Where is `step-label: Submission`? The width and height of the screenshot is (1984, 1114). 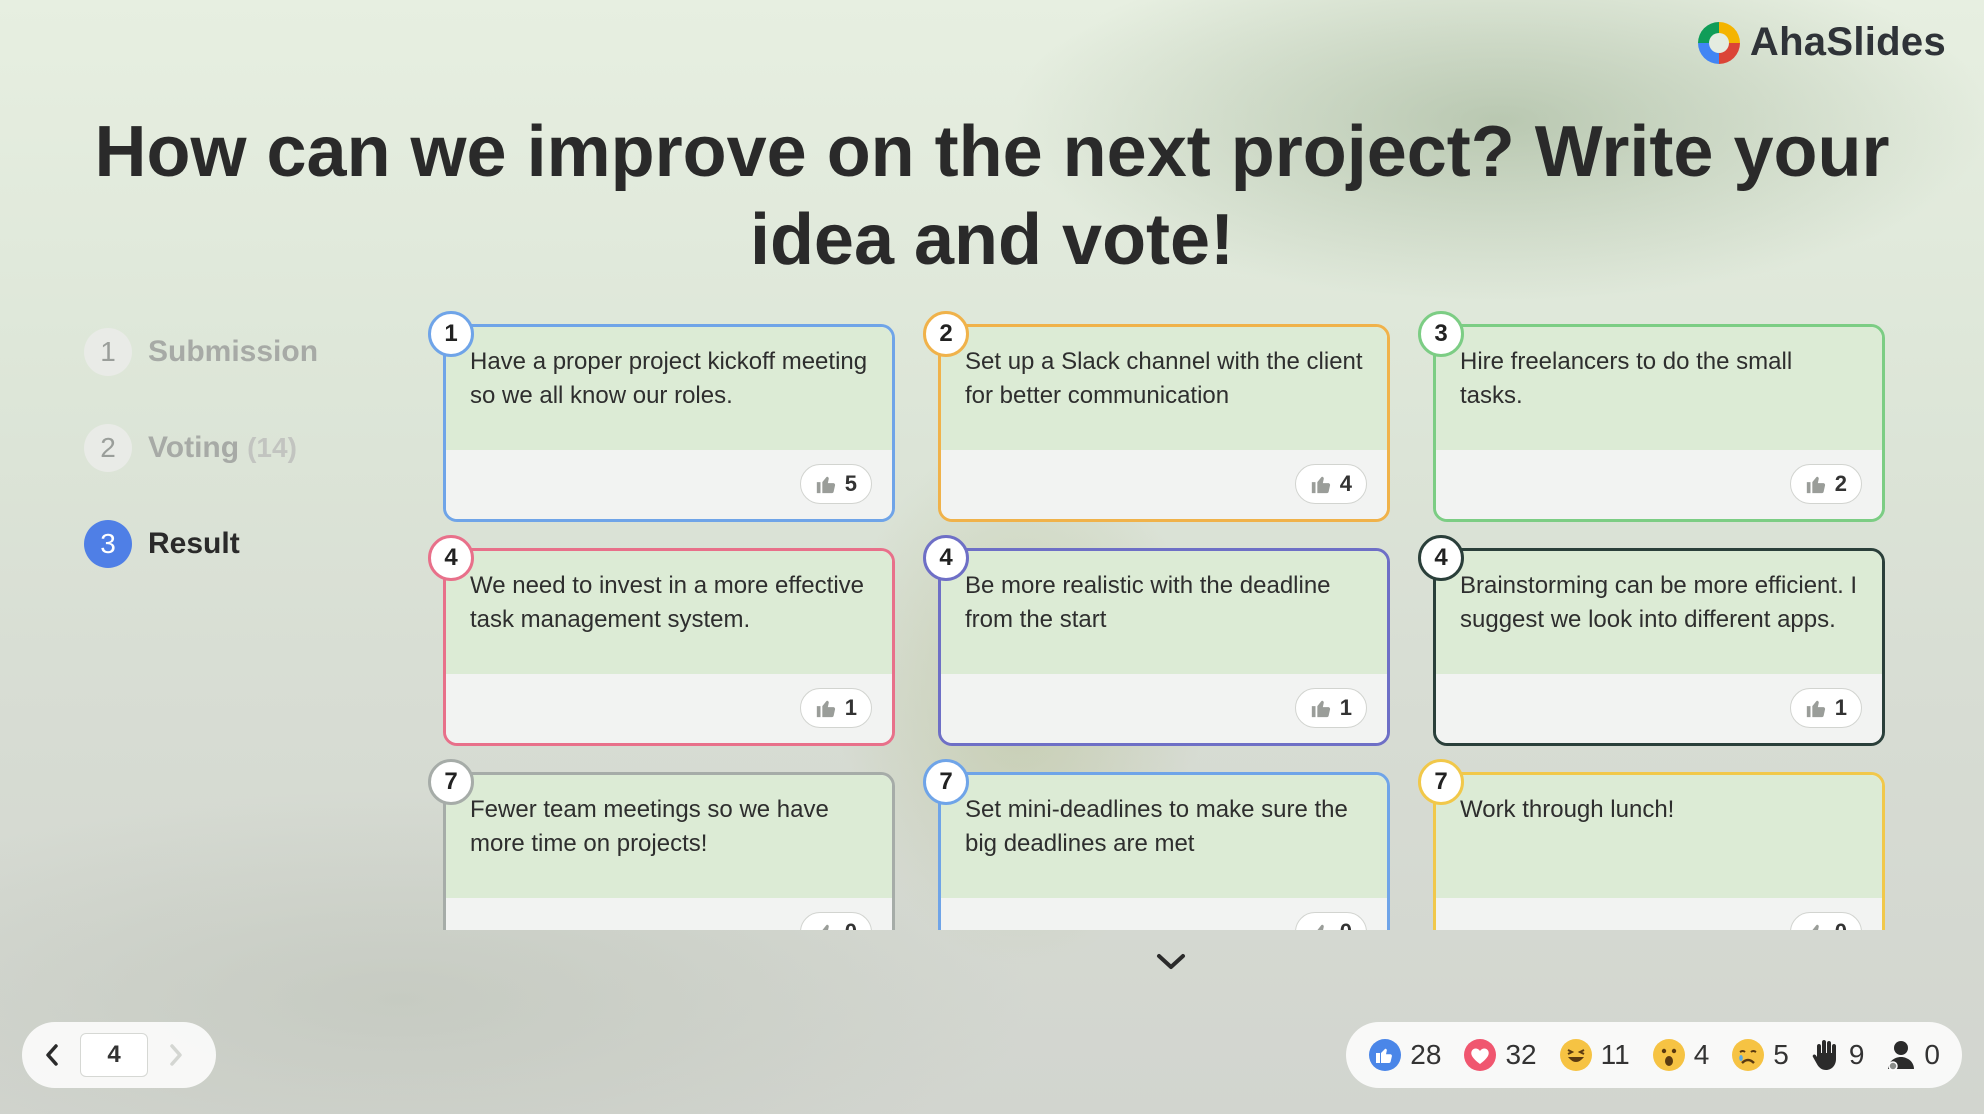 step-label: Submission is located at coordinates (233, 351).